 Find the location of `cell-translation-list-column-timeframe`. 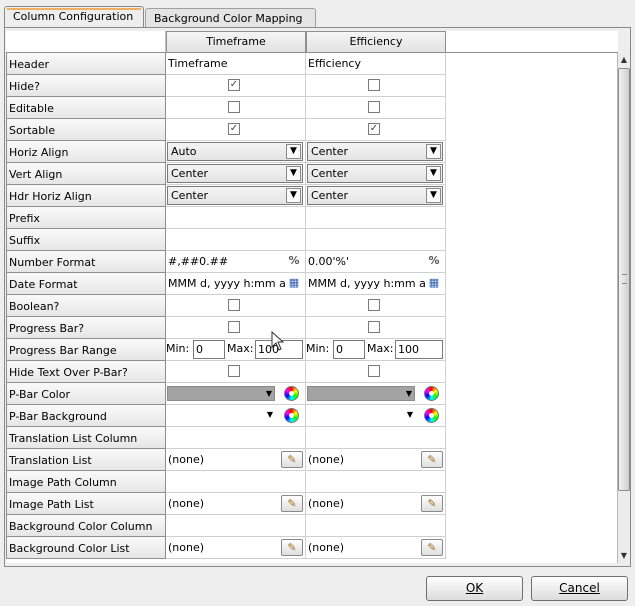

cell-translation-list-column-timeframe is located at coordinates (236, 438).